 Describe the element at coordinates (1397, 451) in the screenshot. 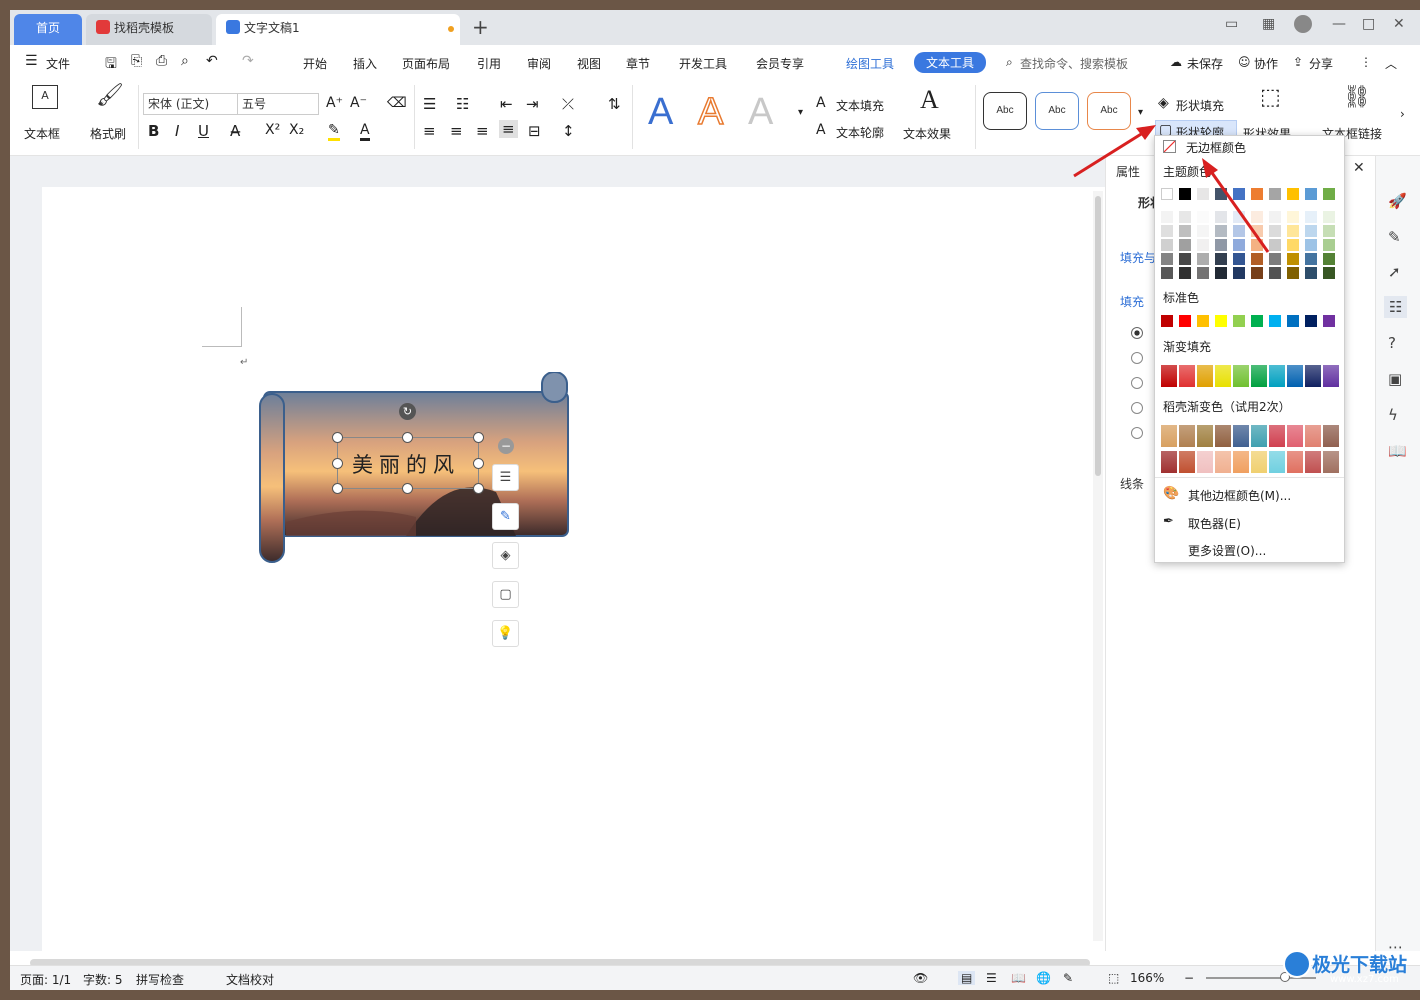

I see `book-icon: 📖` at that location.